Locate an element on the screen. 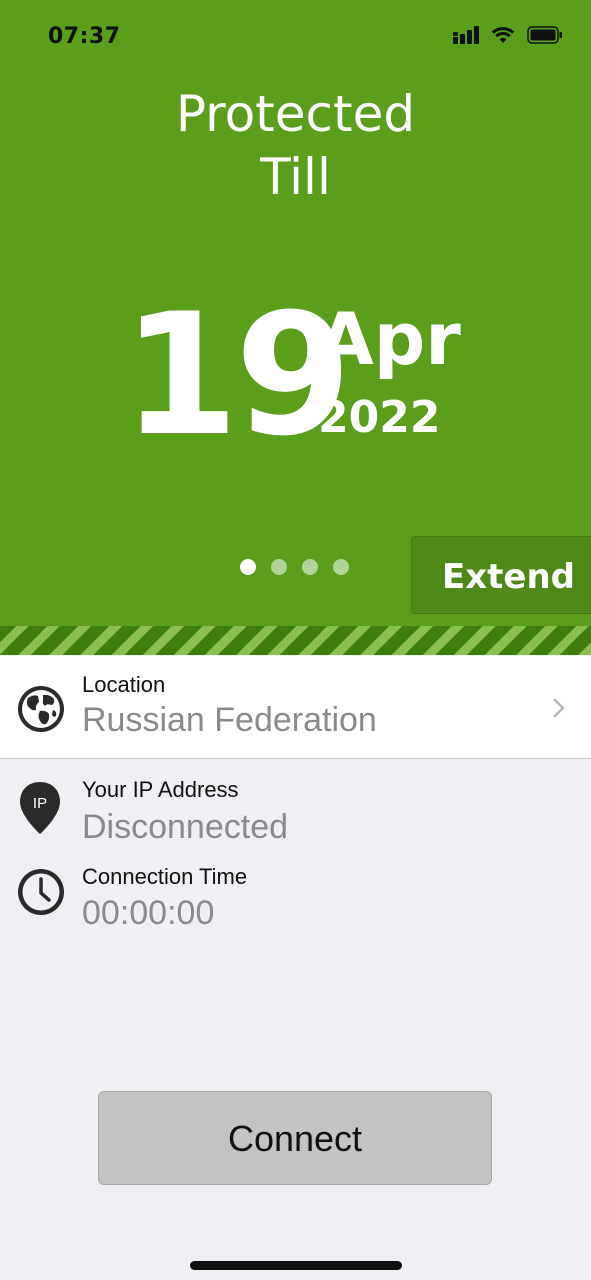 The image size is (591, 1280). location-value: Russian Federation is located at coordinates (229, 720).